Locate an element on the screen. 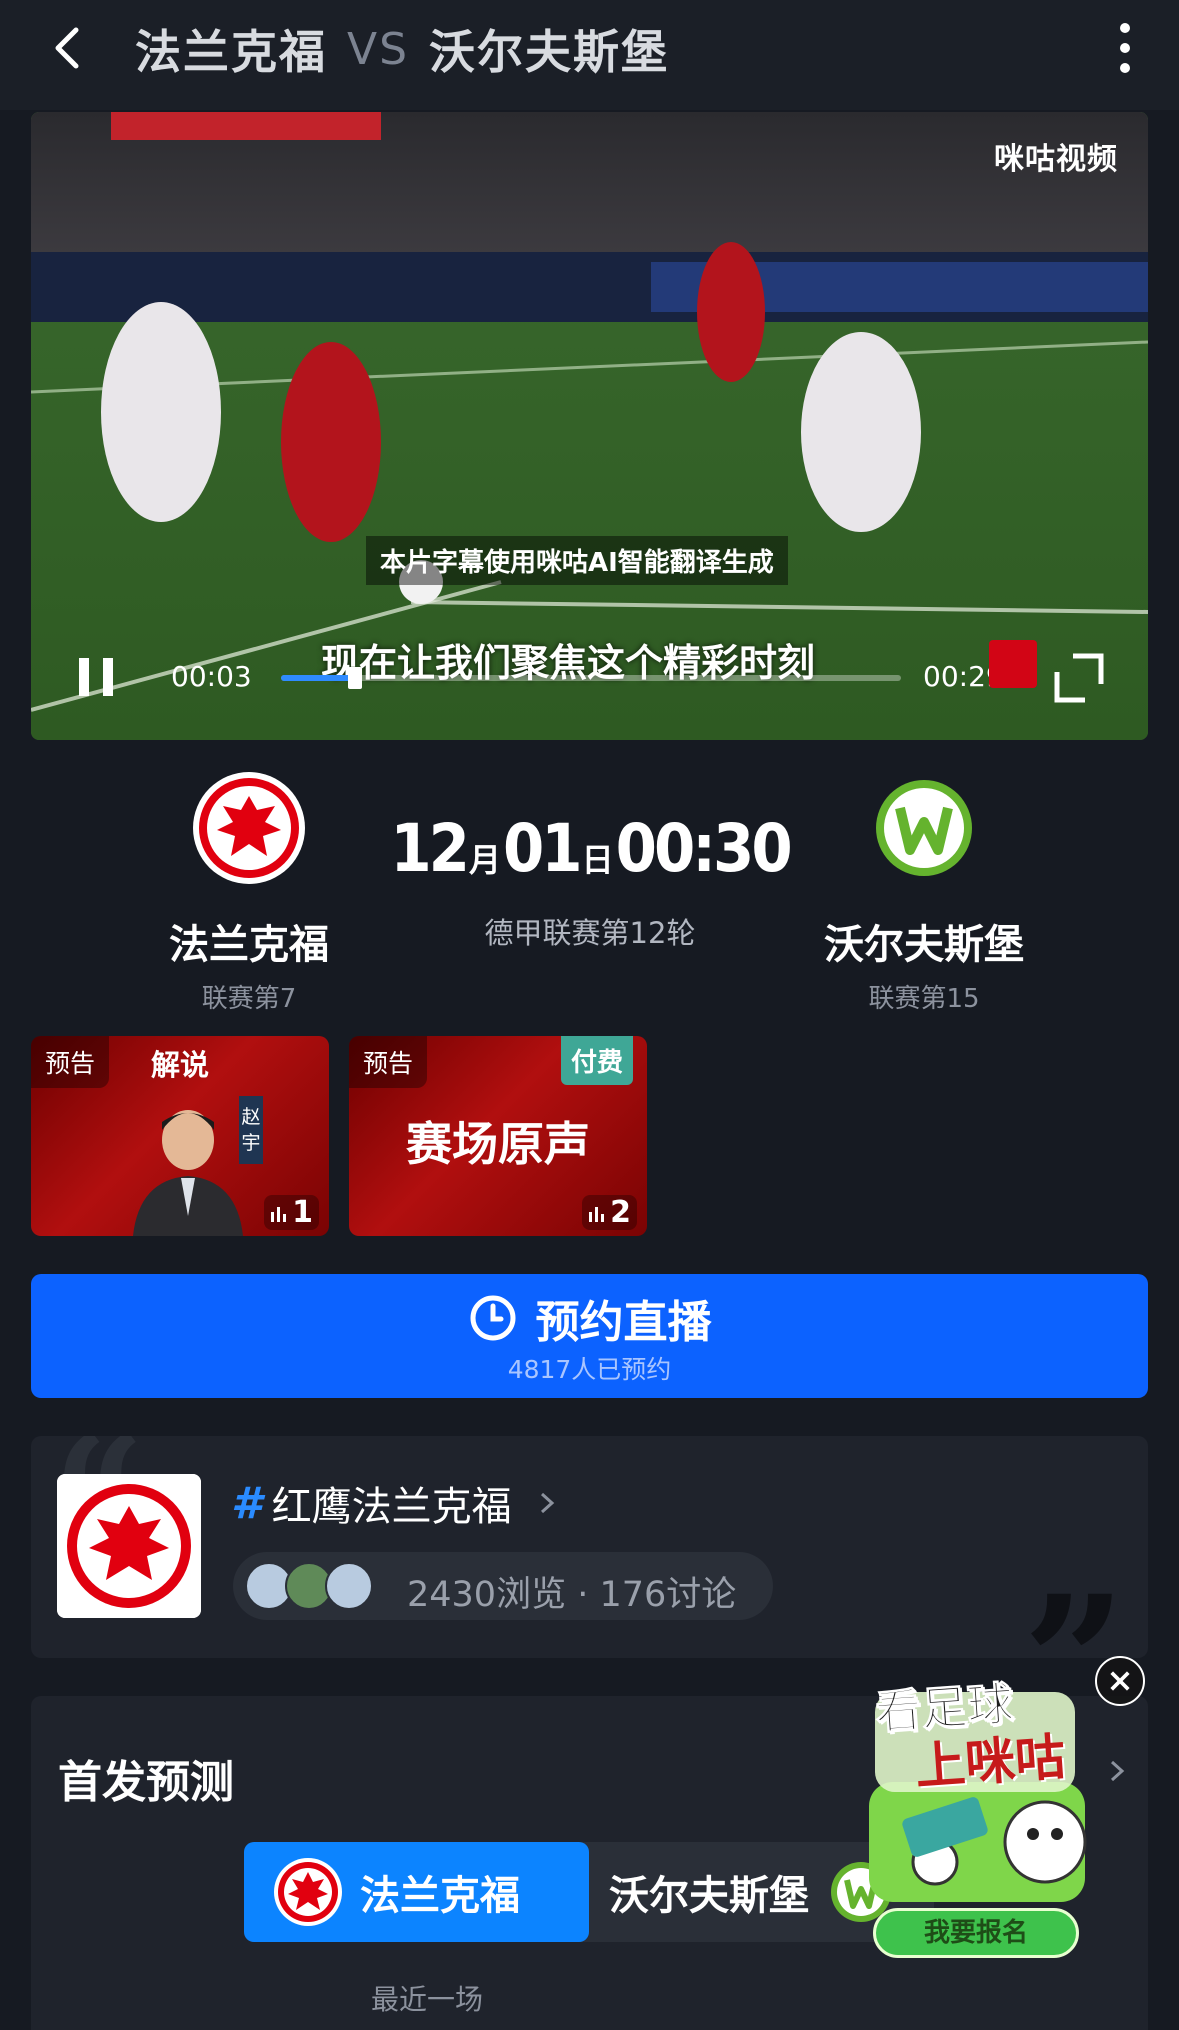 The width and height of the screenshot is (1179, 2030). match-day: 01 is located at coordinates (542, 848).